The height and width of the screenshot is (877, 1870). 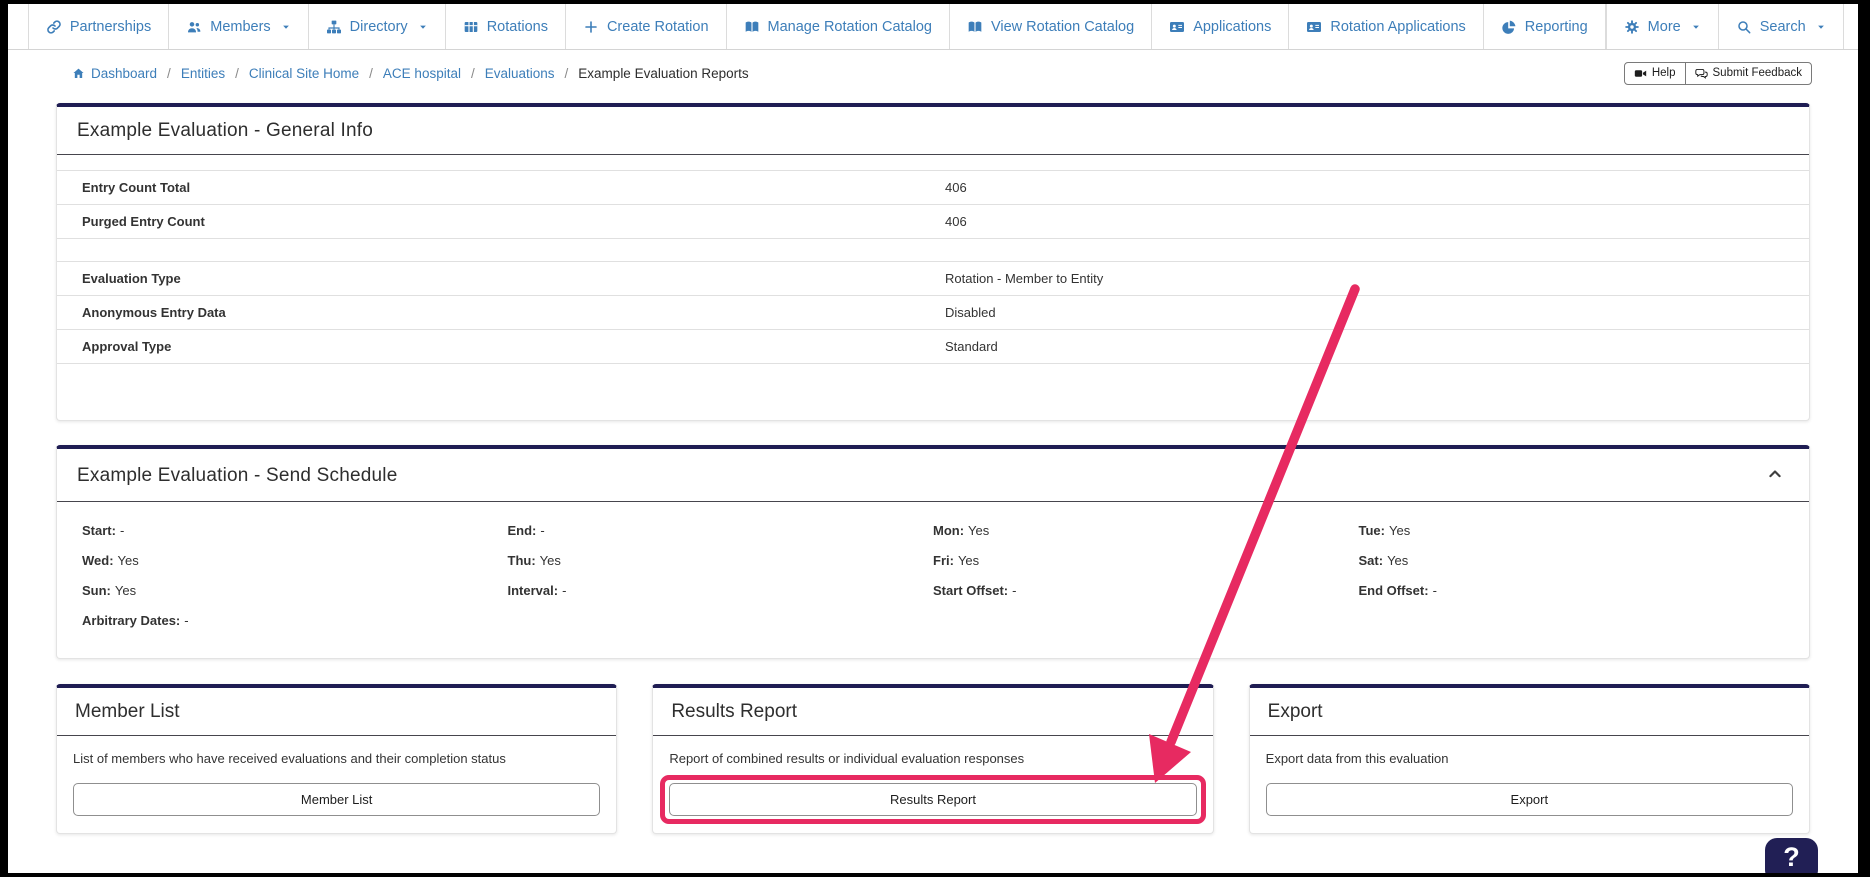 I want to click on breadcrumb-current-page: Example Evaluation Reports, so click(x=663, y=73).